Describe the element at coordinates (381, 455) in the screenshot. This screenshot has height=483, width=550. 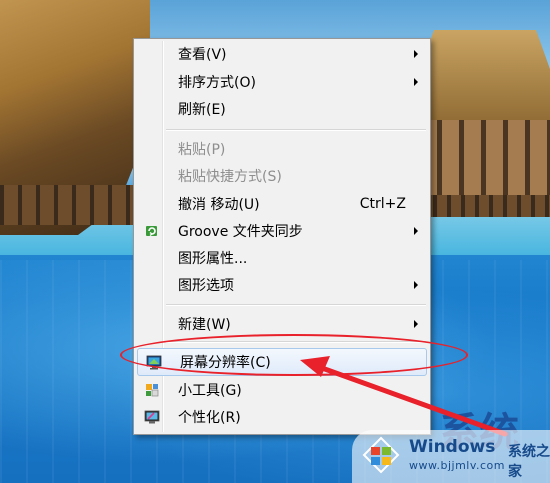
I see `windows-logo-icon` at that location.